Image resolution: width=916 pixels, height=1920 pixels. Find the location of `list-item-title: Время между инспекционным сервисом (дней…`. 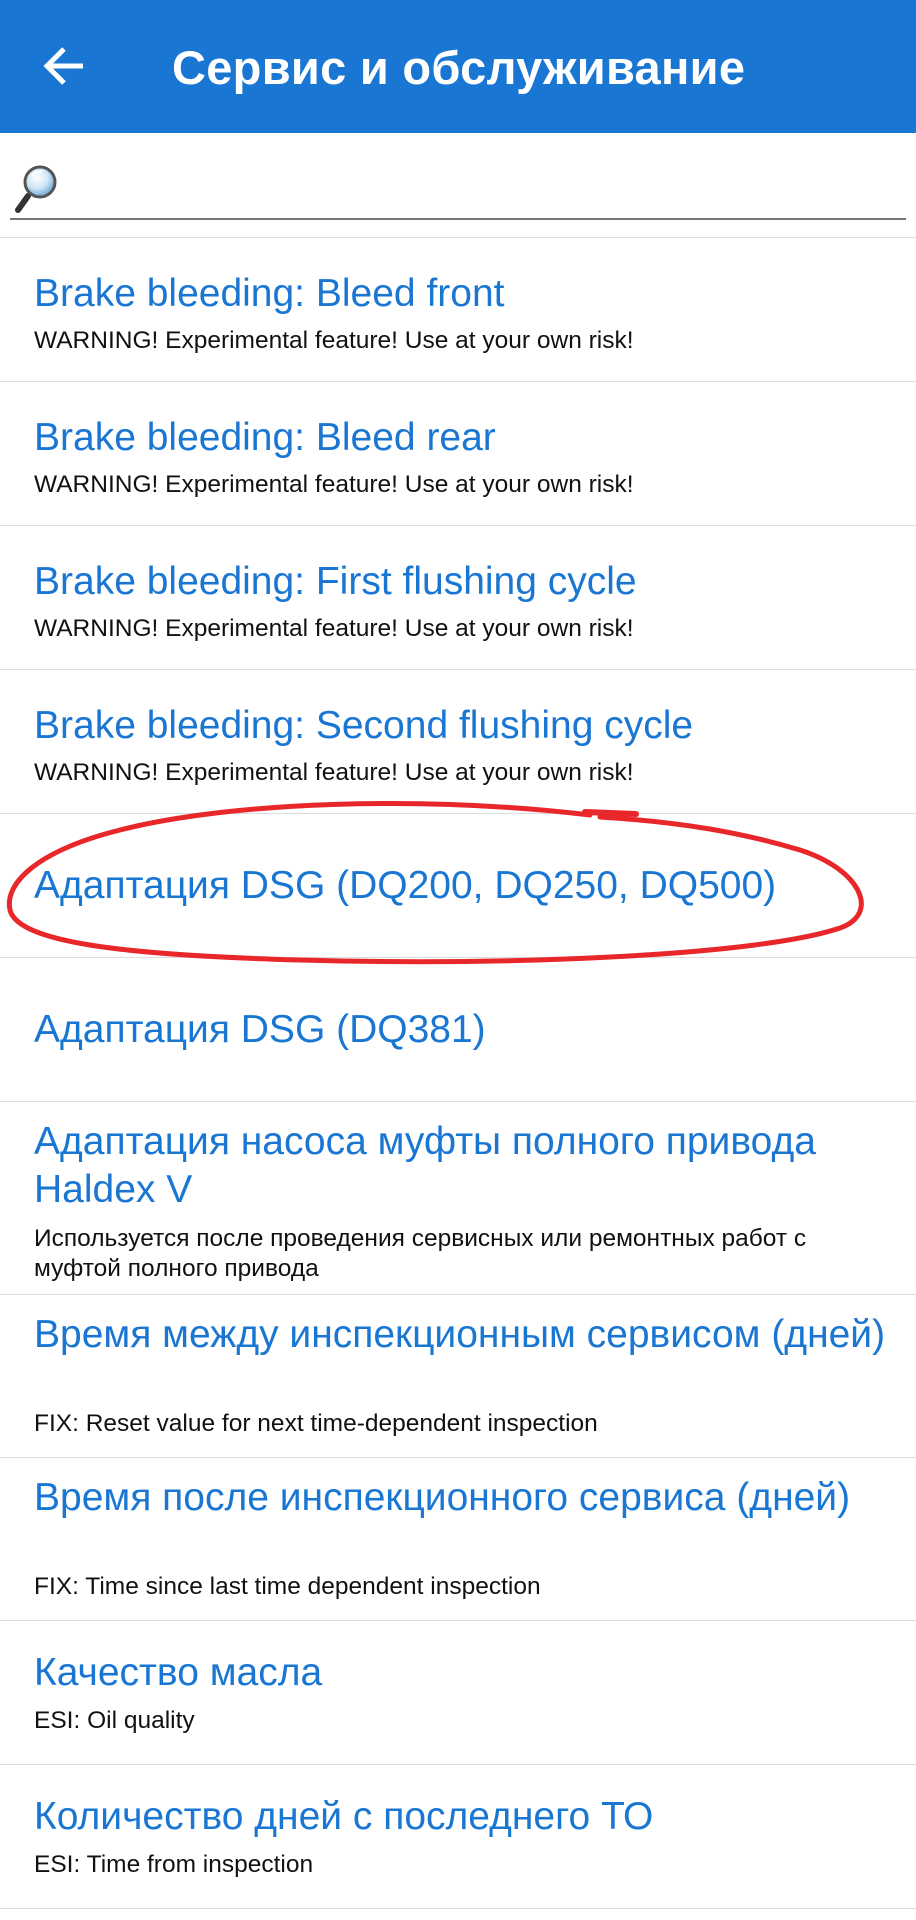

list-item-title: Время между инспекционным сервисом (дней… is located at coordinates (460, 1334).